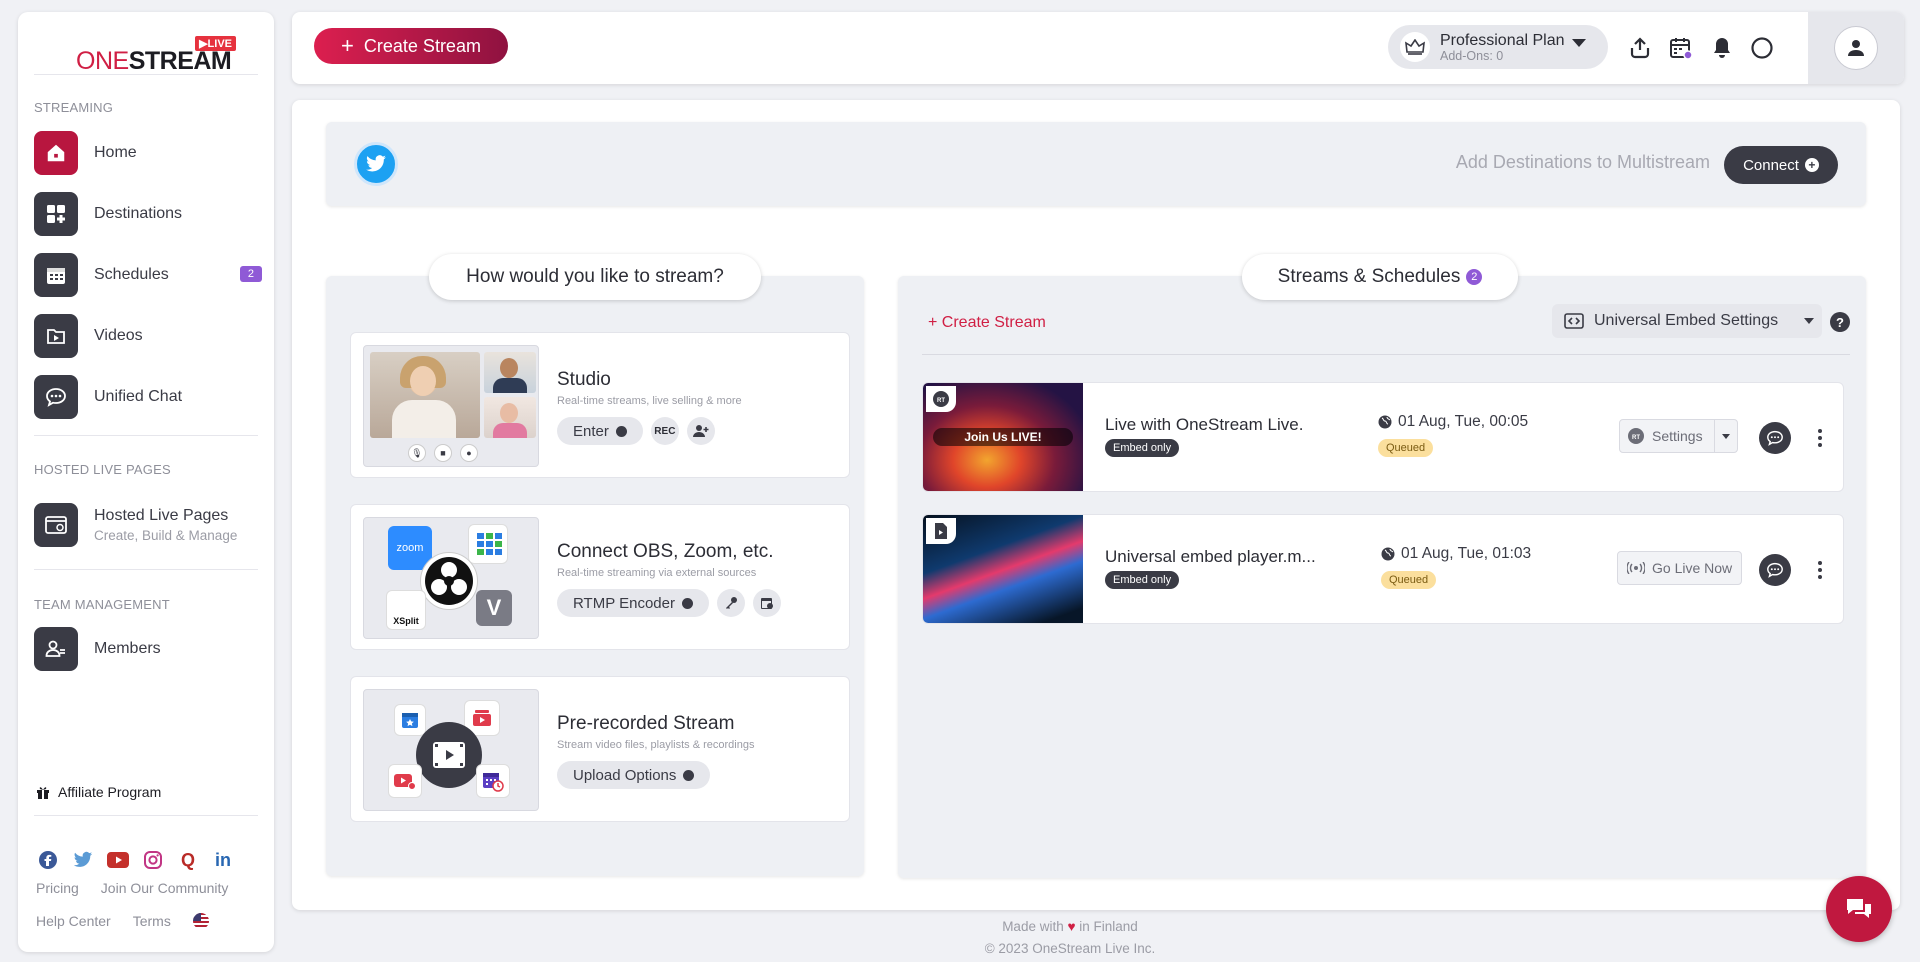 Image resolution: width=1920 pixels, height=962 pixels. What do you see at coordinates (56, 214) in the screenshot?
I see `grid-icon` at bounding box center [56, 214].